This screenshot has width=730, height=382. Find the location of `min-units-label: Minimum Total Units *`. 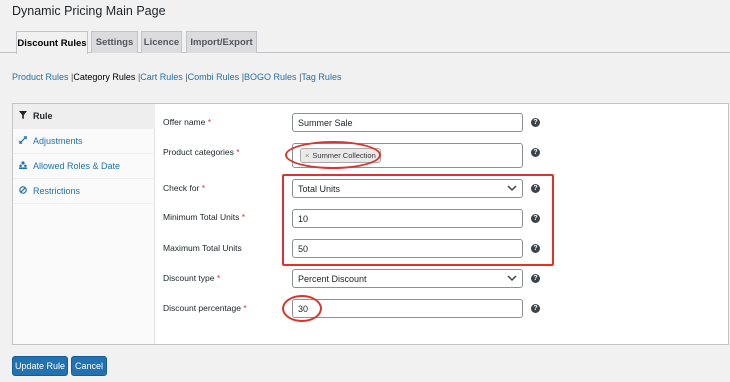

min-units-label: Minimum Total Units * is located at coordinates (204, 217).